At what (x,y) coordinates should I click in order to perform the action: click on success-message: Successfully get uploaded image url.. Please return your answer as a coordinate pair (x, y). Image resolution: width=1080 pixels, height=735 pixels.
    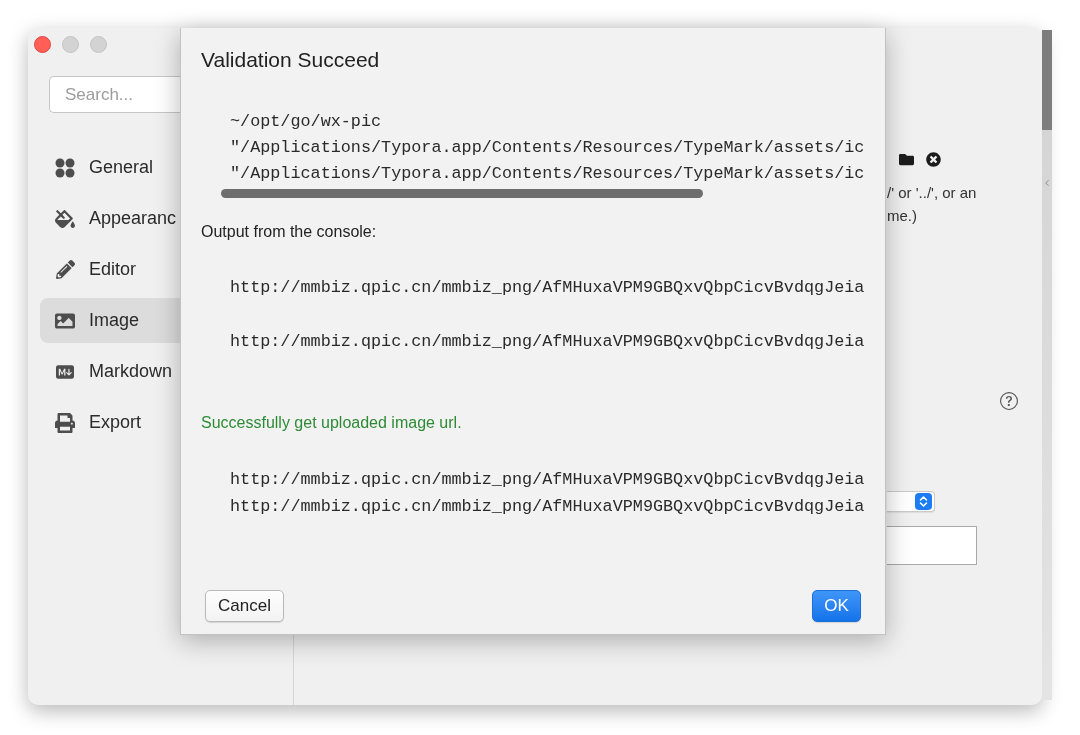
    Looking at the image, I should click on (331, 423).